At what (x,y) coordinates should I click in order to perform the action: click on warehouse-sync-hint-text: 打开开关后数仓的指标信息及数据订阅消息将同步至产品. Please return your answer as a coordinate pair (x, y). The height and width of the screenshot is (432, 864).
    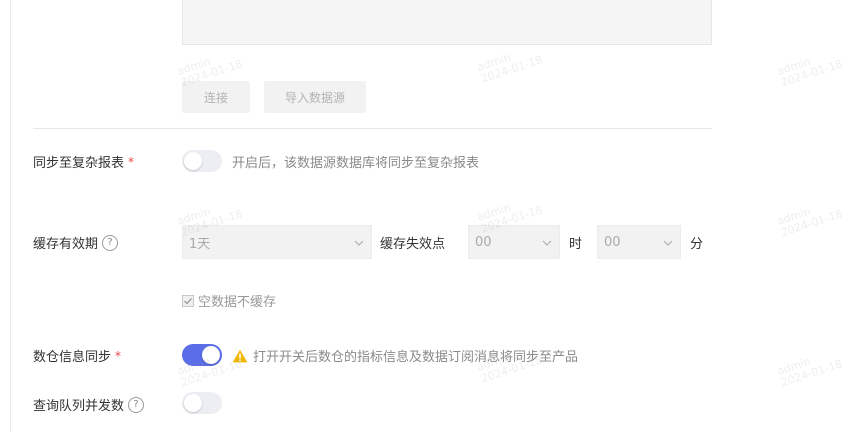
    Looking at the image, I should click on (416, 357).